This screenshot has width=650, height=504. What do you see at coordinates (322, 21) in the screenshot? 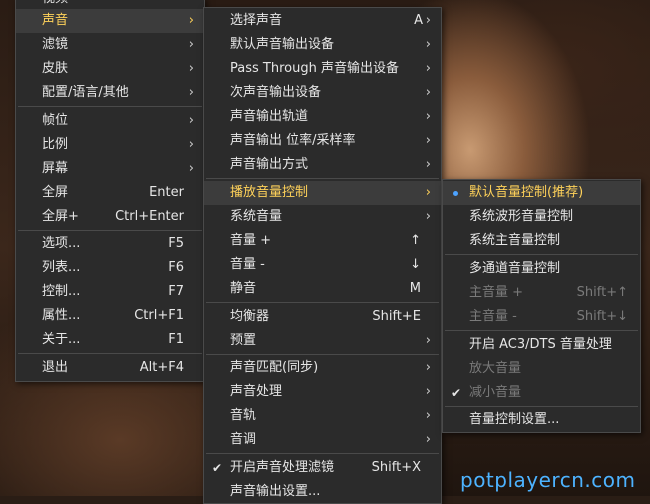
I see `menu-item-select-sound: 选择声音 A ›` at bounding box center [322, 21].